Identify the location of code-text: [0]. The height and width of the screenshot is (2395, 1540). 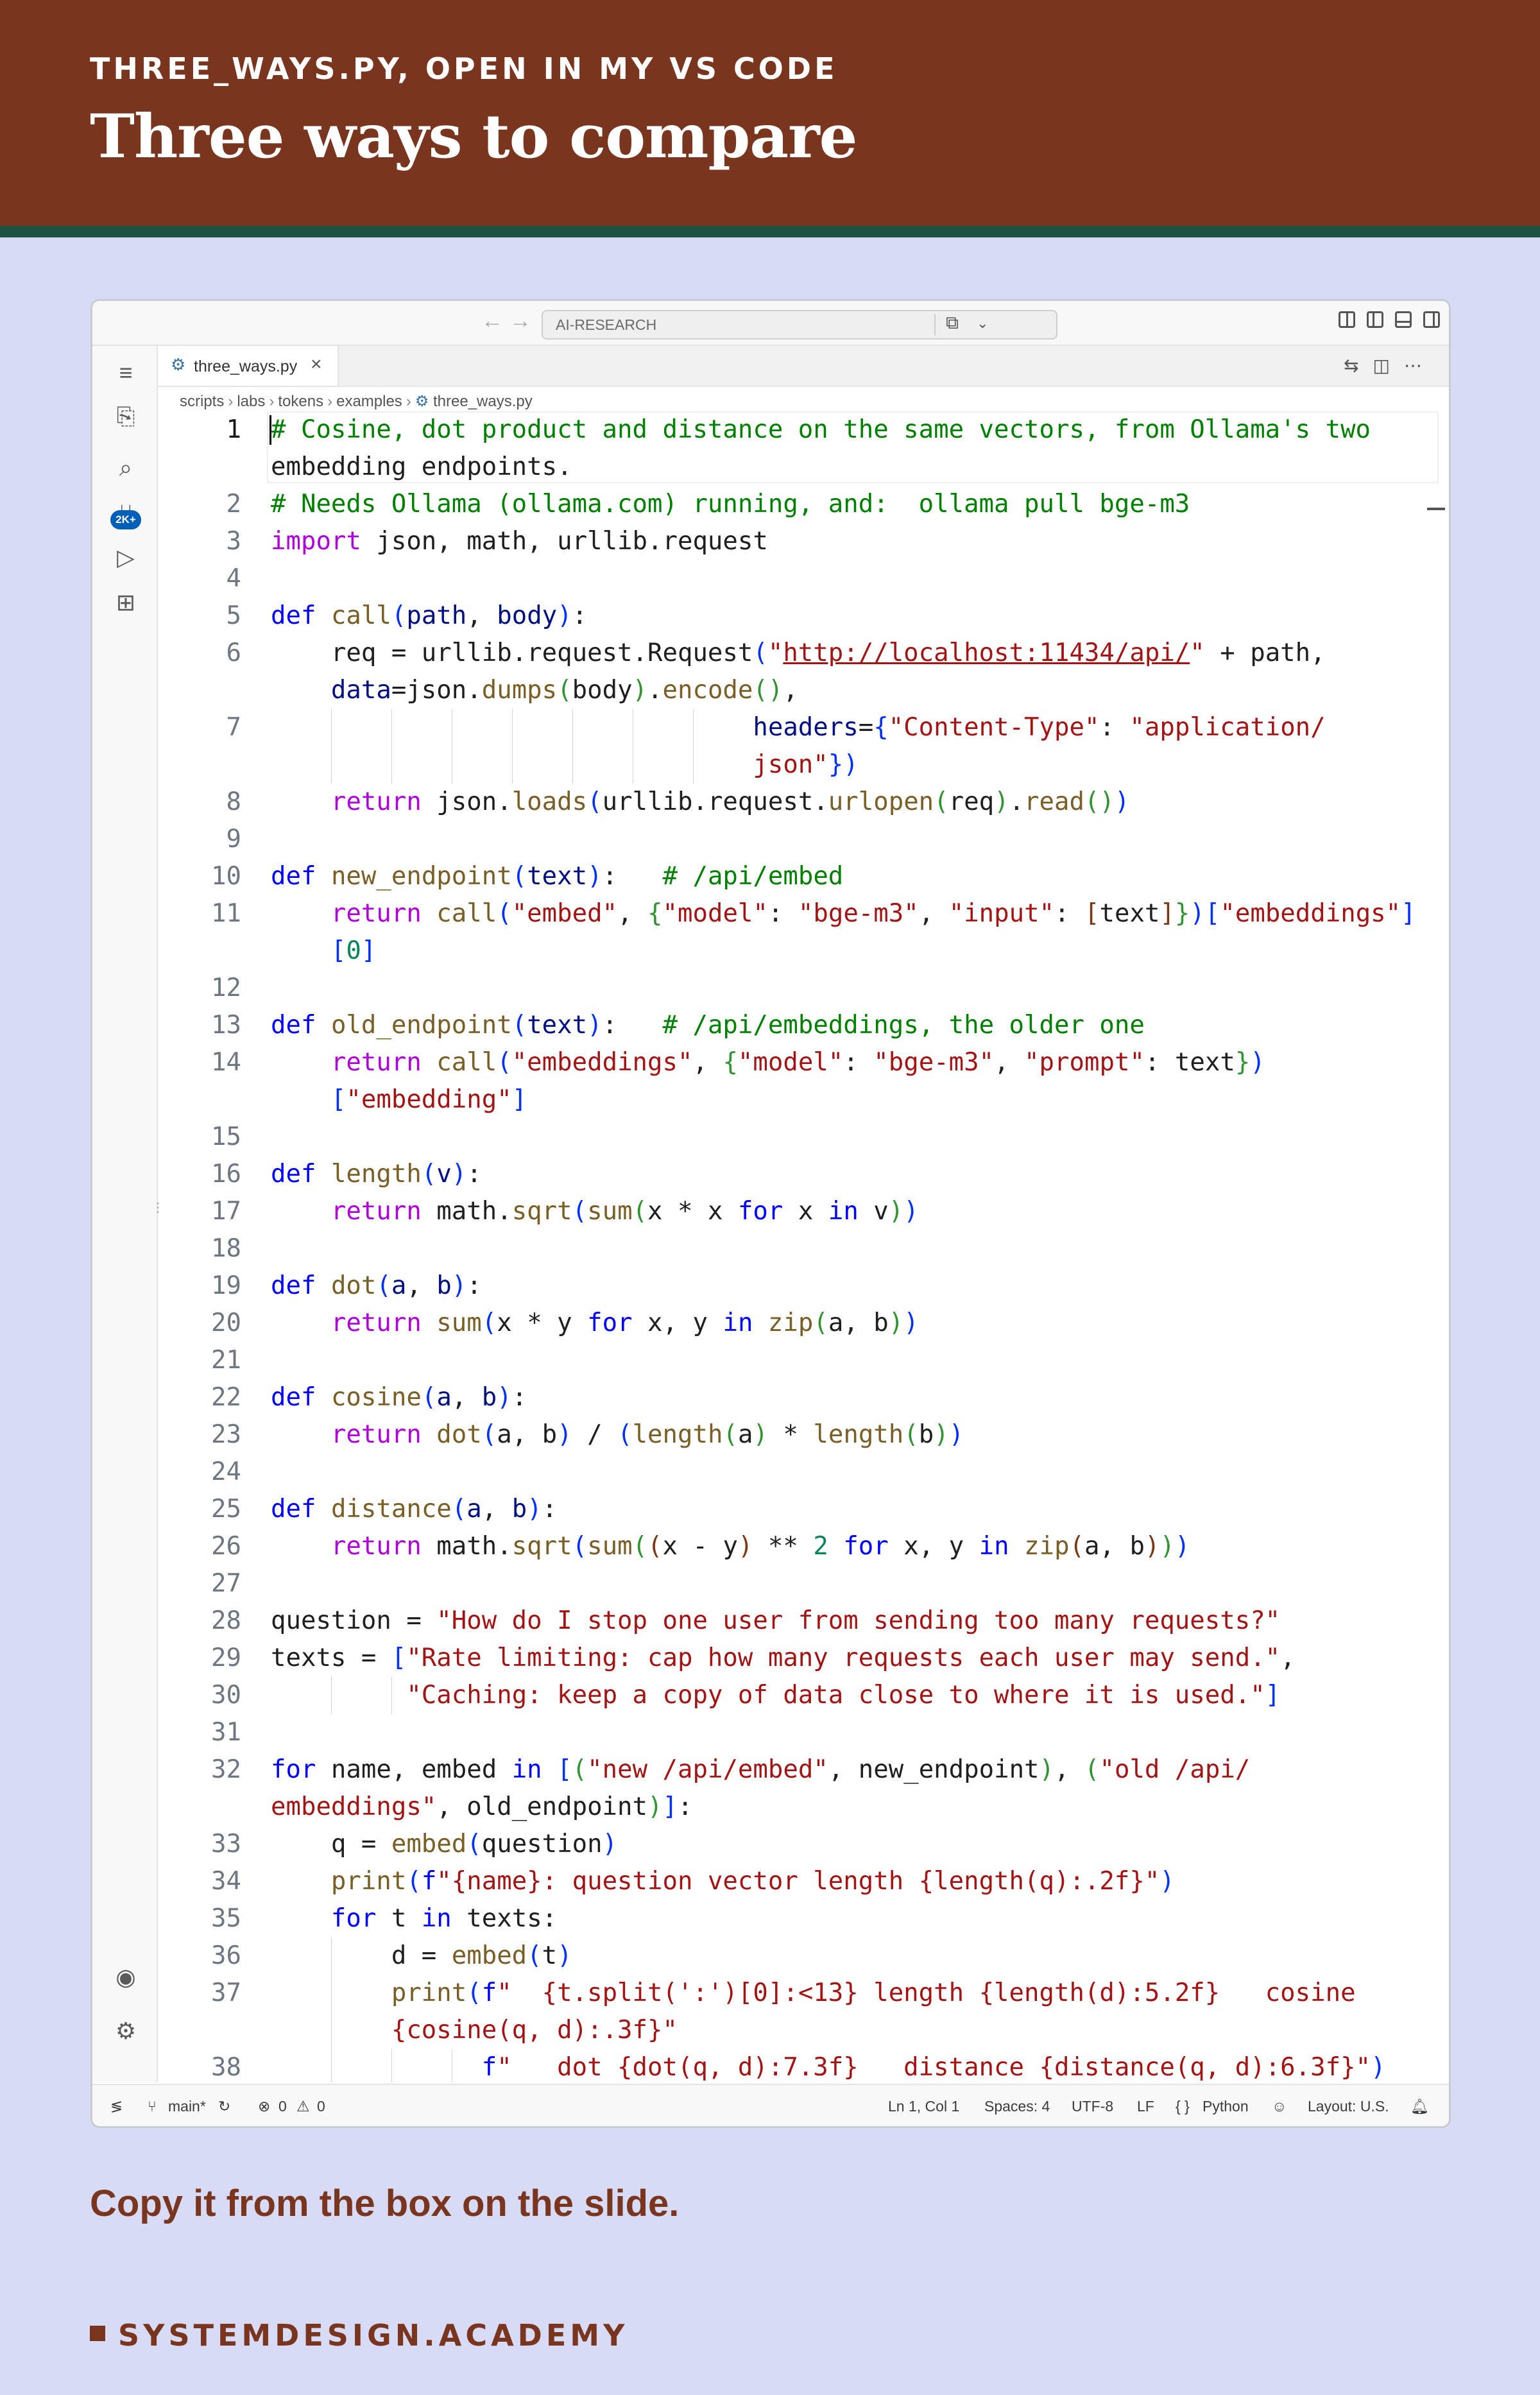
(354, 951).